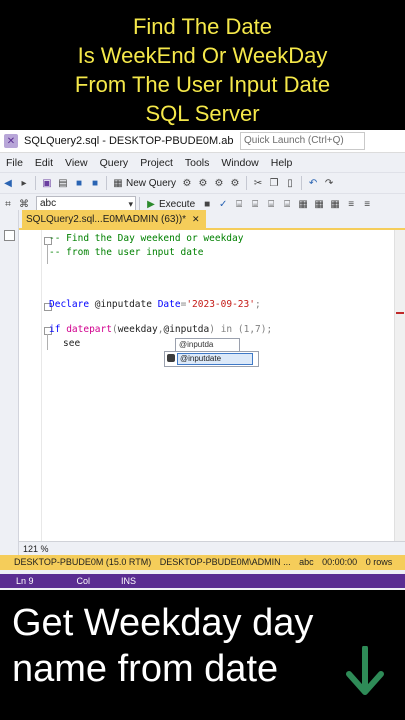  What do you see at coordinates (202, 113) in the screenshot?
I see `caption-line-4: SQL Server` at bounding box center [202, 113].